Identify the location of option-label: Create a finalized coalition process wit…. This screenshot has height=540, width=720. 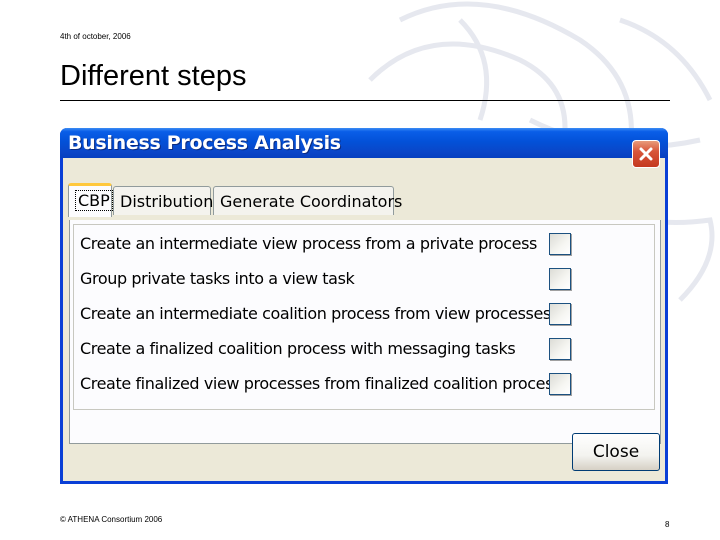
(298, 348).